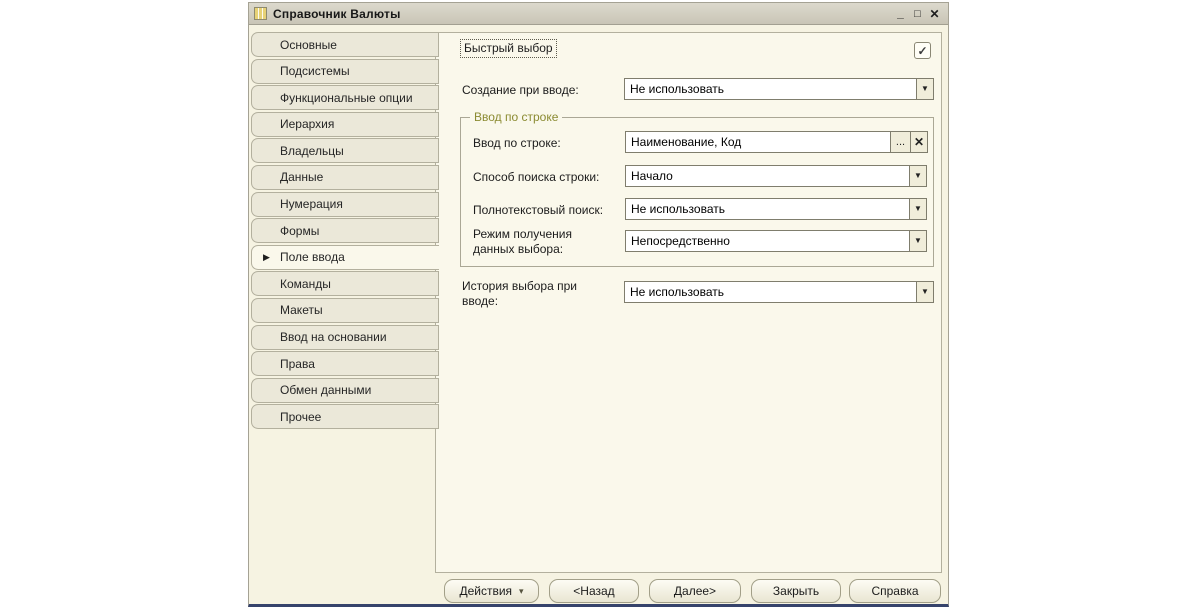  I want to click on next-button: Далее>, so click(695, 591).